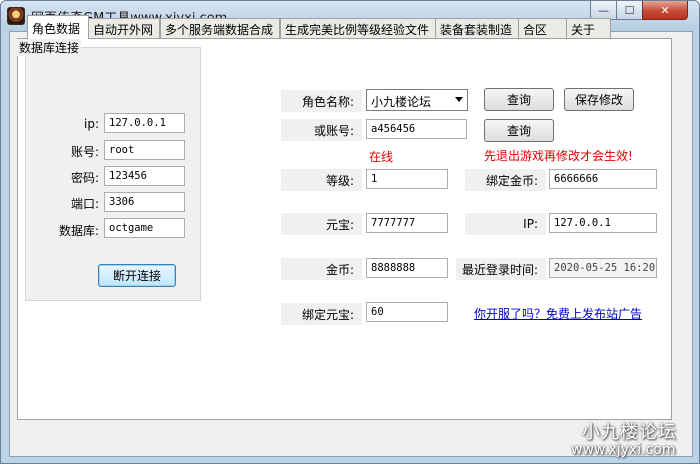 Image resolution: width=700 pixels, height=464 pixels. I want to click on tab-equipment-set: 装备套装制造, so click(477, 28).